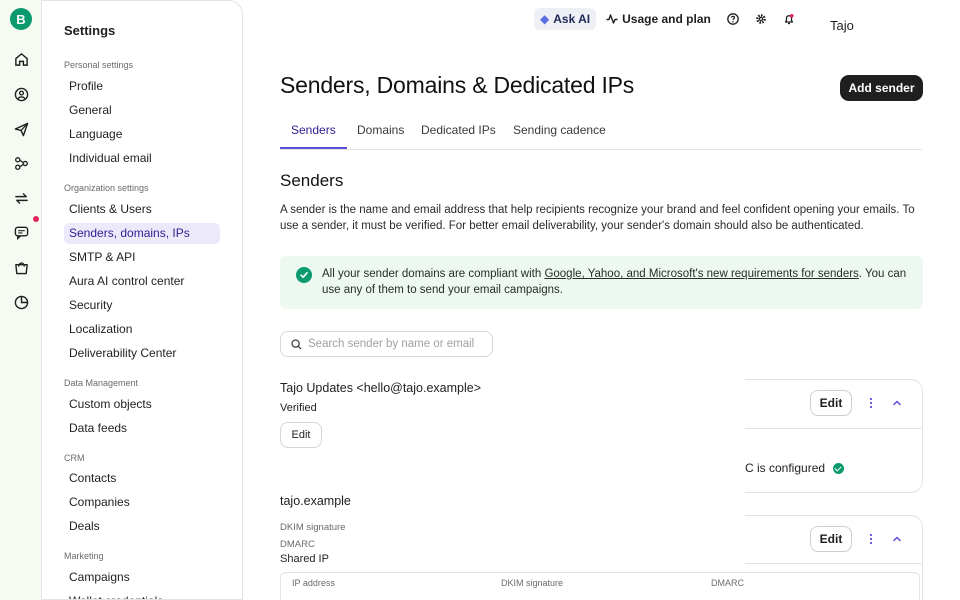  What do you see at coordinates (831, 539) in the screenshot?
I see `domain-card-edit-button: Edit` at bounding box center [831, 539].